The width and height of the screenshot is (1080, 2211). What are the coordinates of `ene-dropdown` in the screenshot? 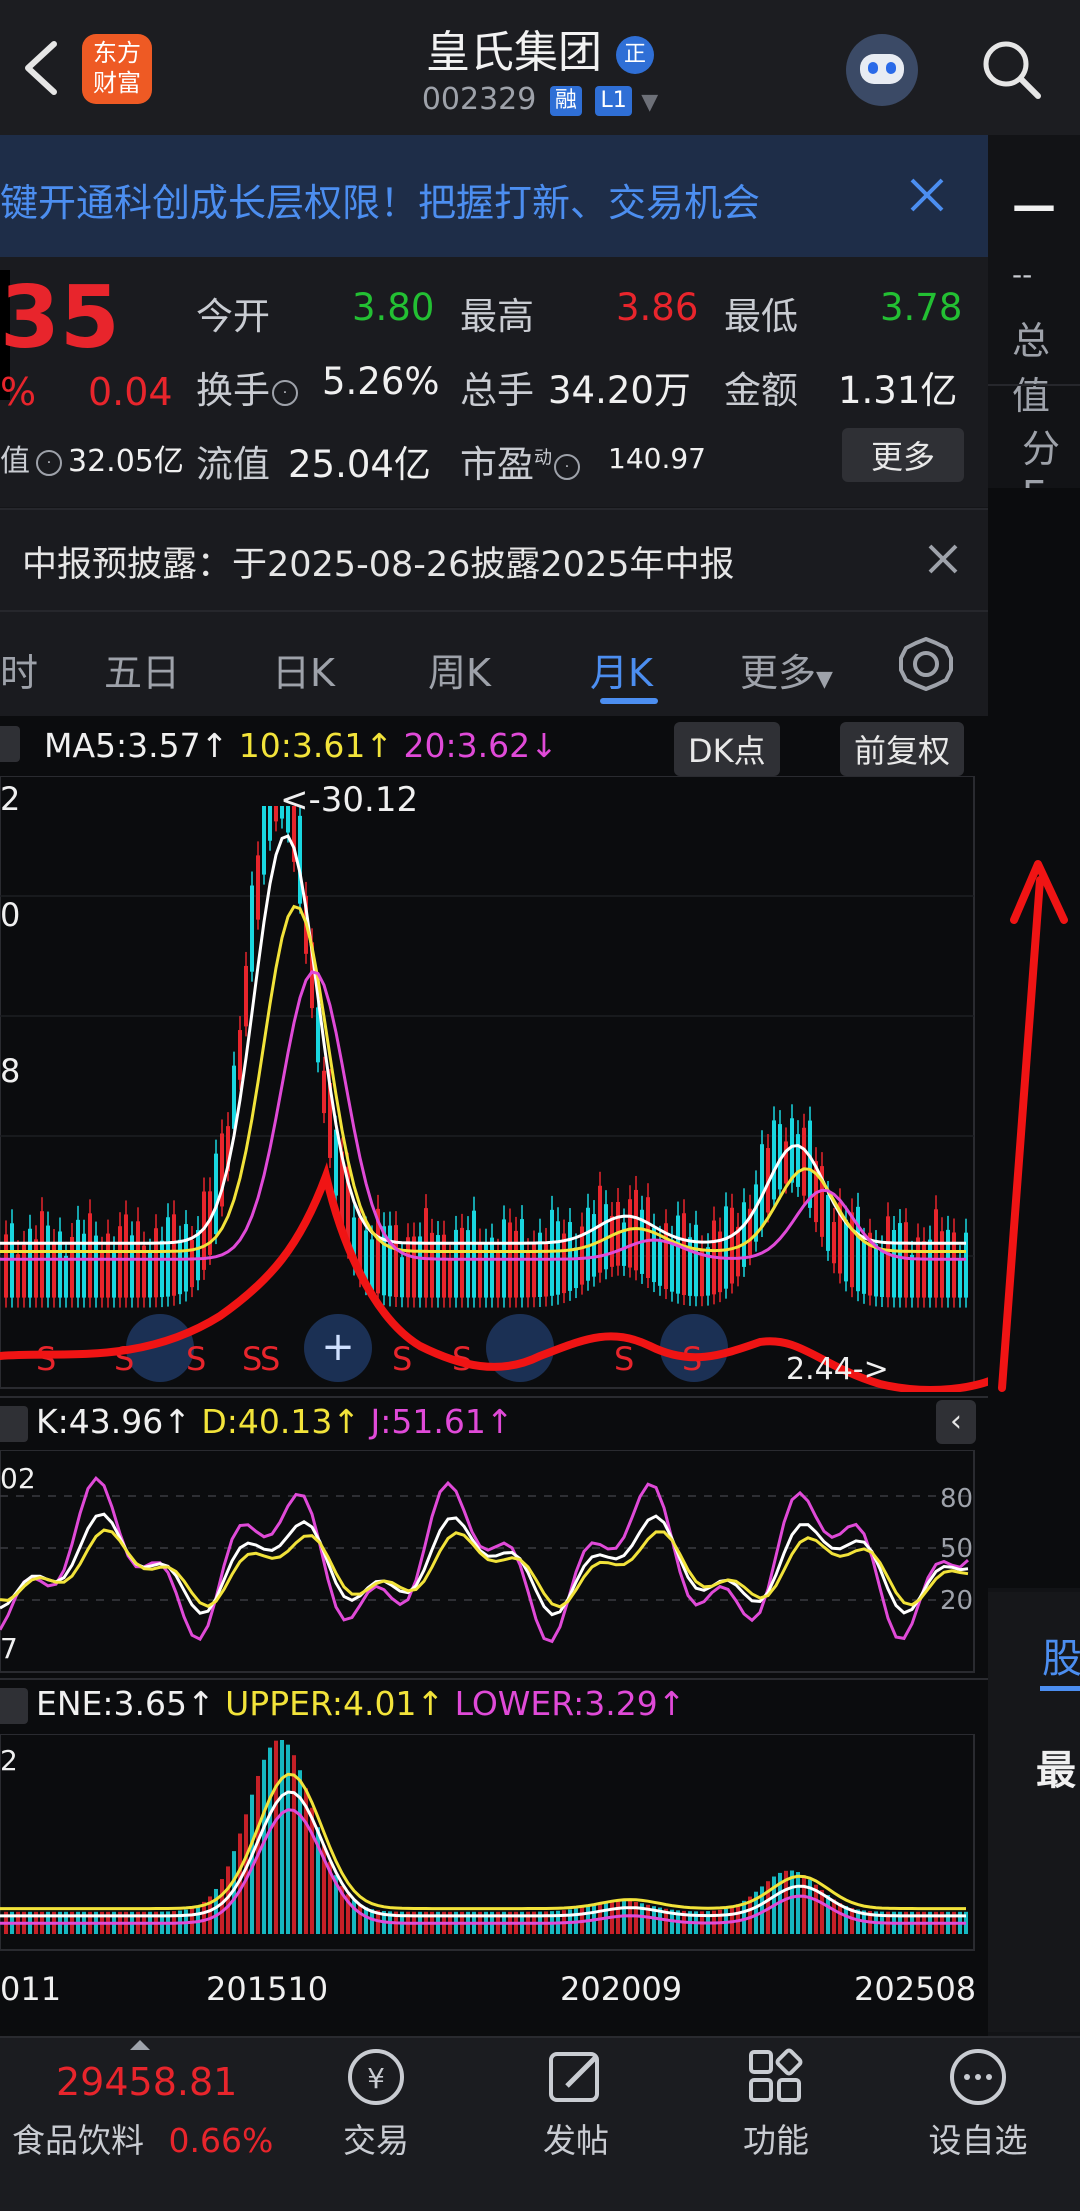 It's located at (14, 1706).